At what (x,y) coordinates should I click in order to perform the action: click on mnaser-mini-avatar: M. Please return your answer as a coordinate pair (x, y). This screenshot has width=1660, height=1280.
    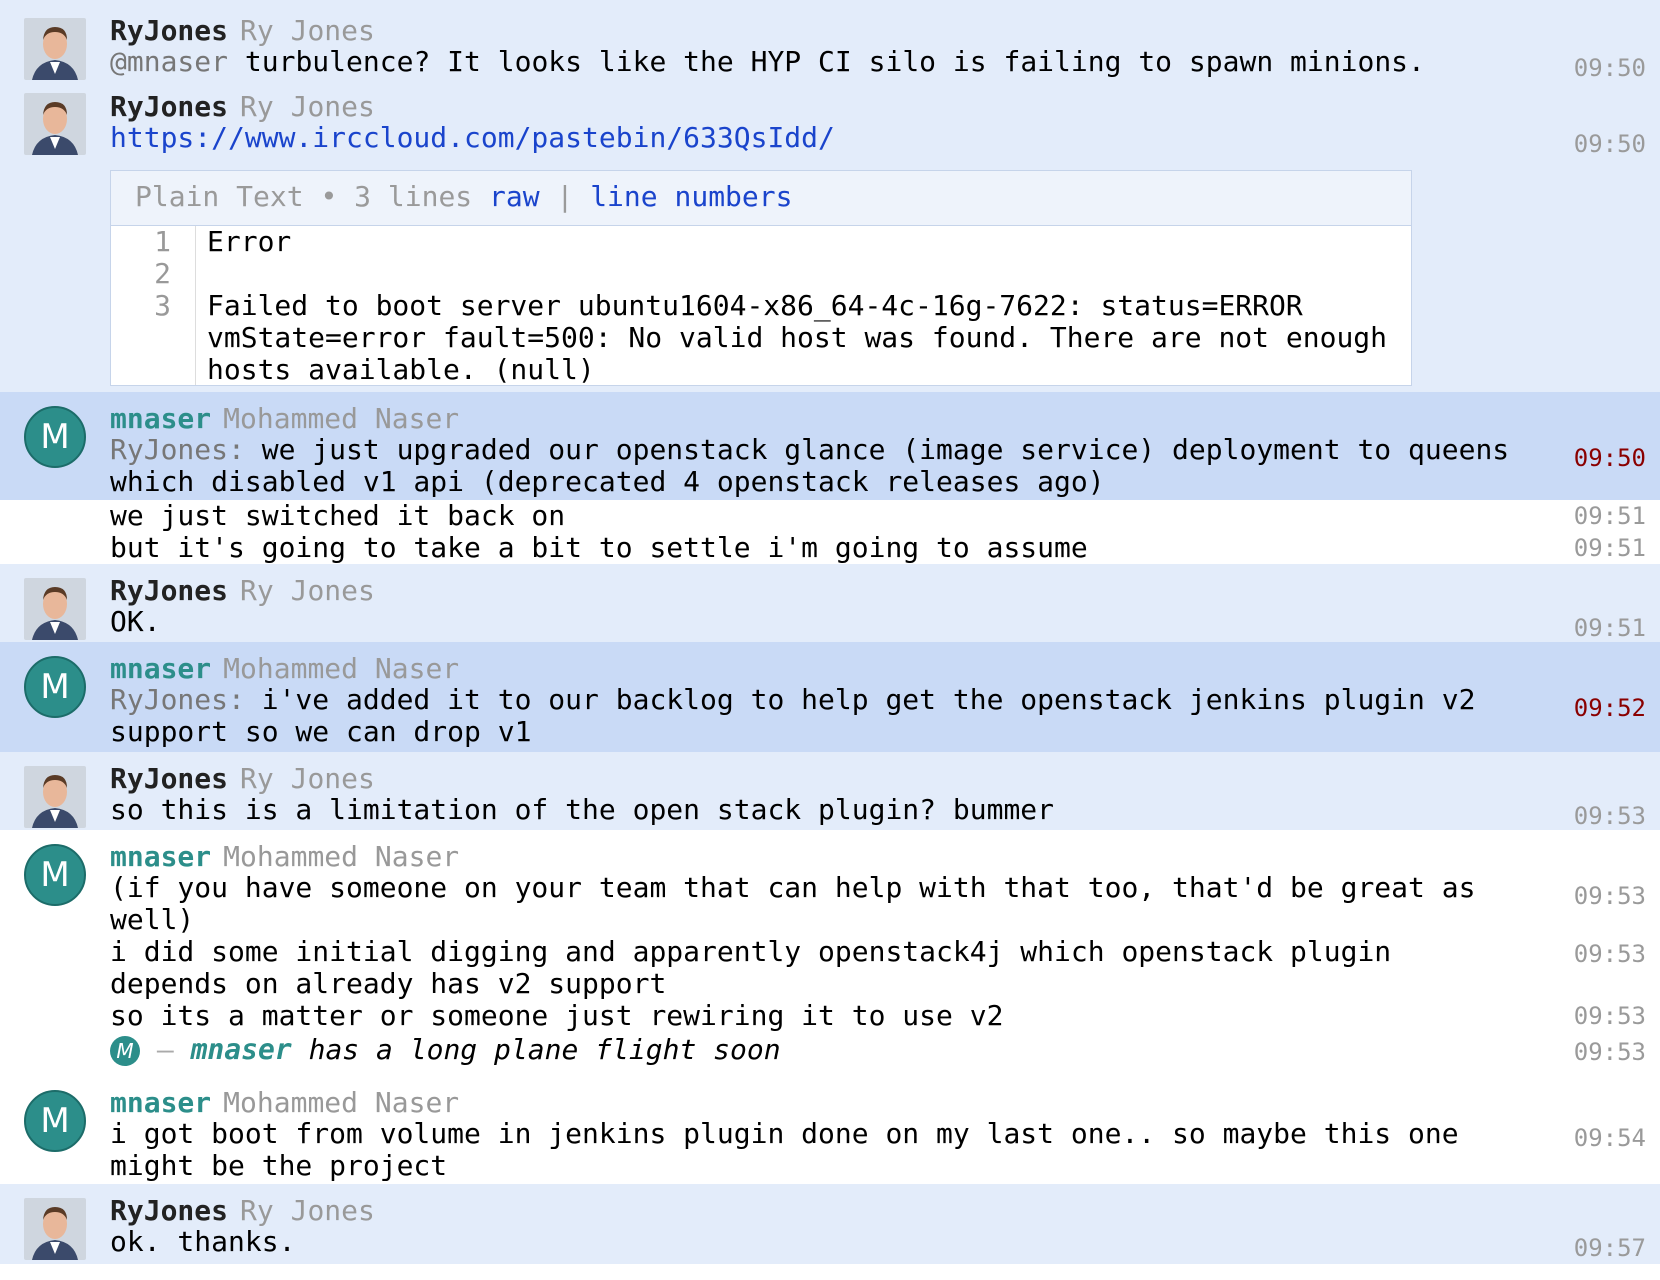
    Looking at the image, I should click on (125, 1051).